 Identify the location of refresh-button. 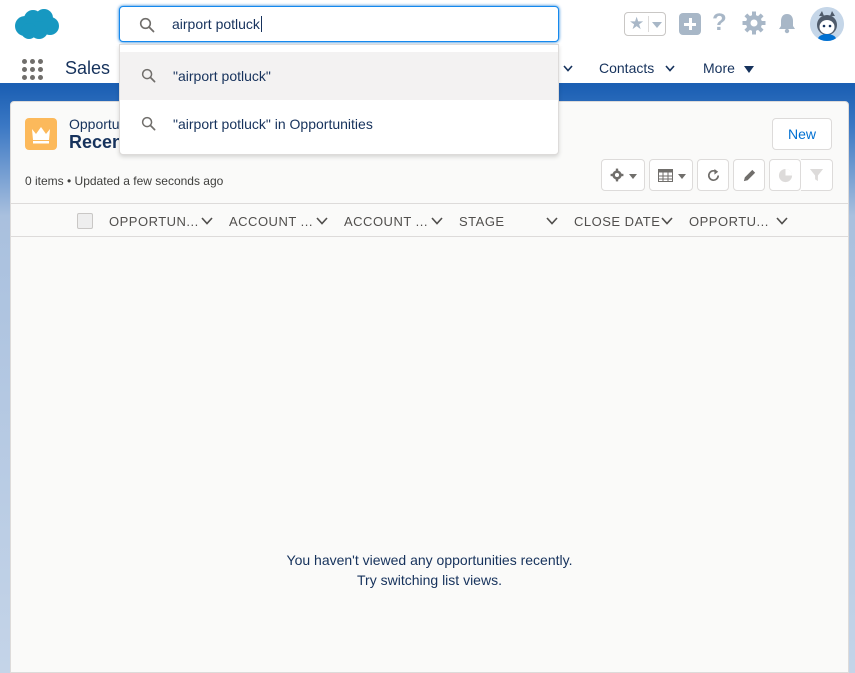
(713, 175).